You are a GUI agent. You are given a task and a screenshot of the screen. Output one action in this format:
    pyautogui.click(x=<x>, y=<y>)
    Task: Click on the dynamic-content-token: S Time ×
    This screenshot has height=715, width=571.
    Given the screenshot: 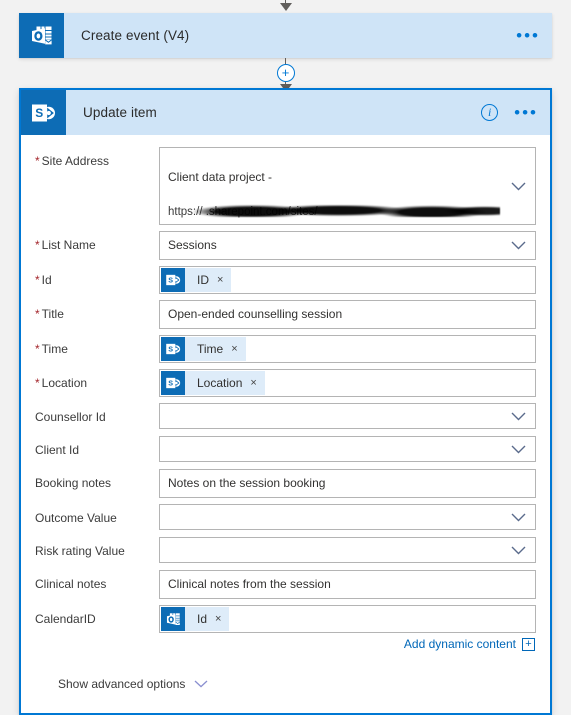 What is the action you would take?
    pyautogui.click(x=203, y=349)
    